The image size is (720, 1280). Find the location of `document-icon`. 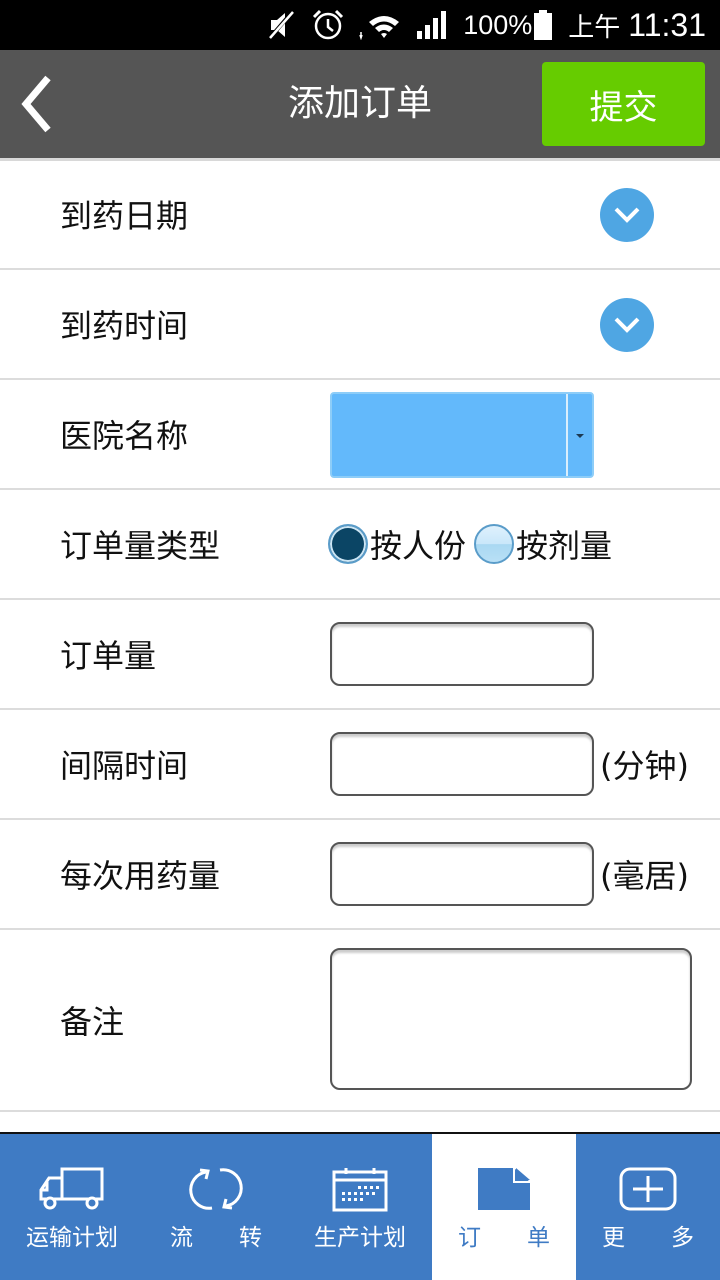

document-icon is located at coordinates (504, 1189).